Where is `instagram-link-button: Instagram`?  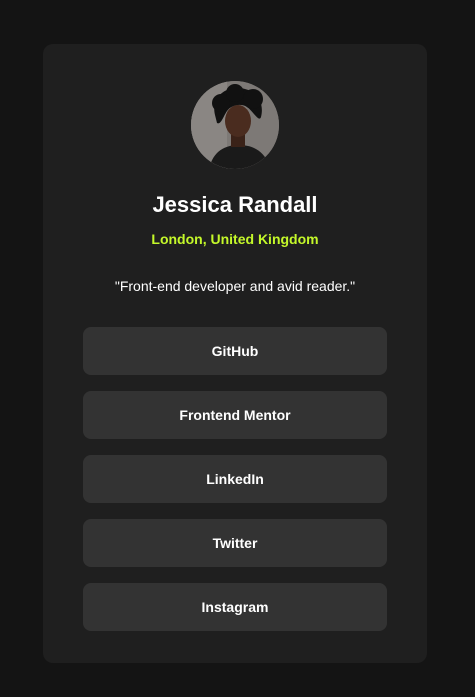 instagram-link-button: Instagram is located at coordinates (235, 607).